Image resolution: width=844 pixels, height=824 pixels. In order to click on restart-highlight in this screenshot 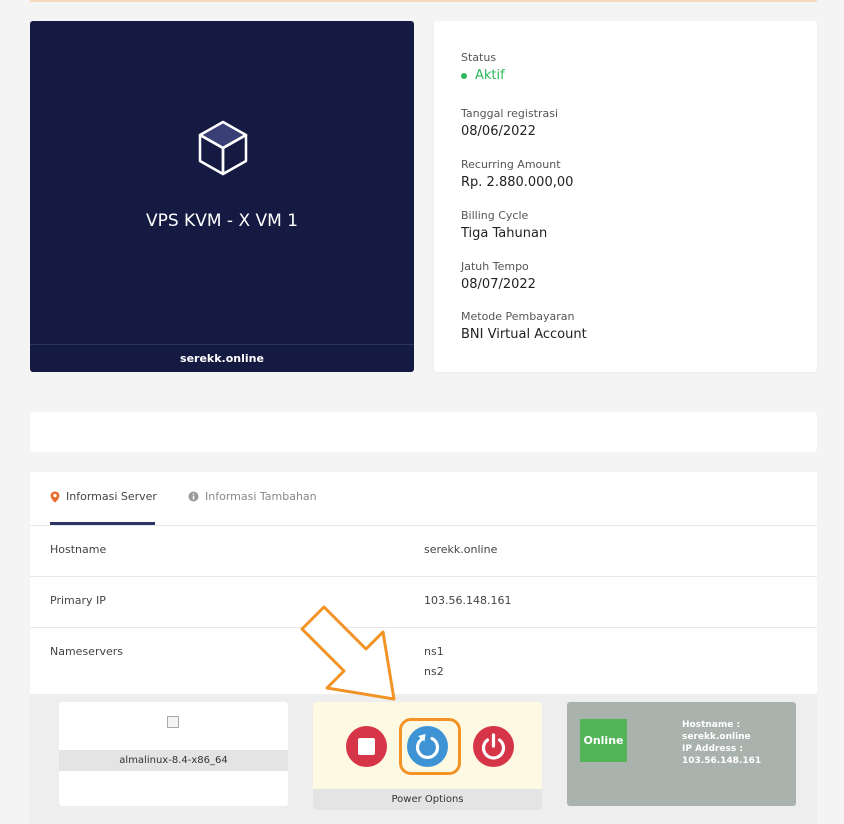, I will do `click(430, 746)`.